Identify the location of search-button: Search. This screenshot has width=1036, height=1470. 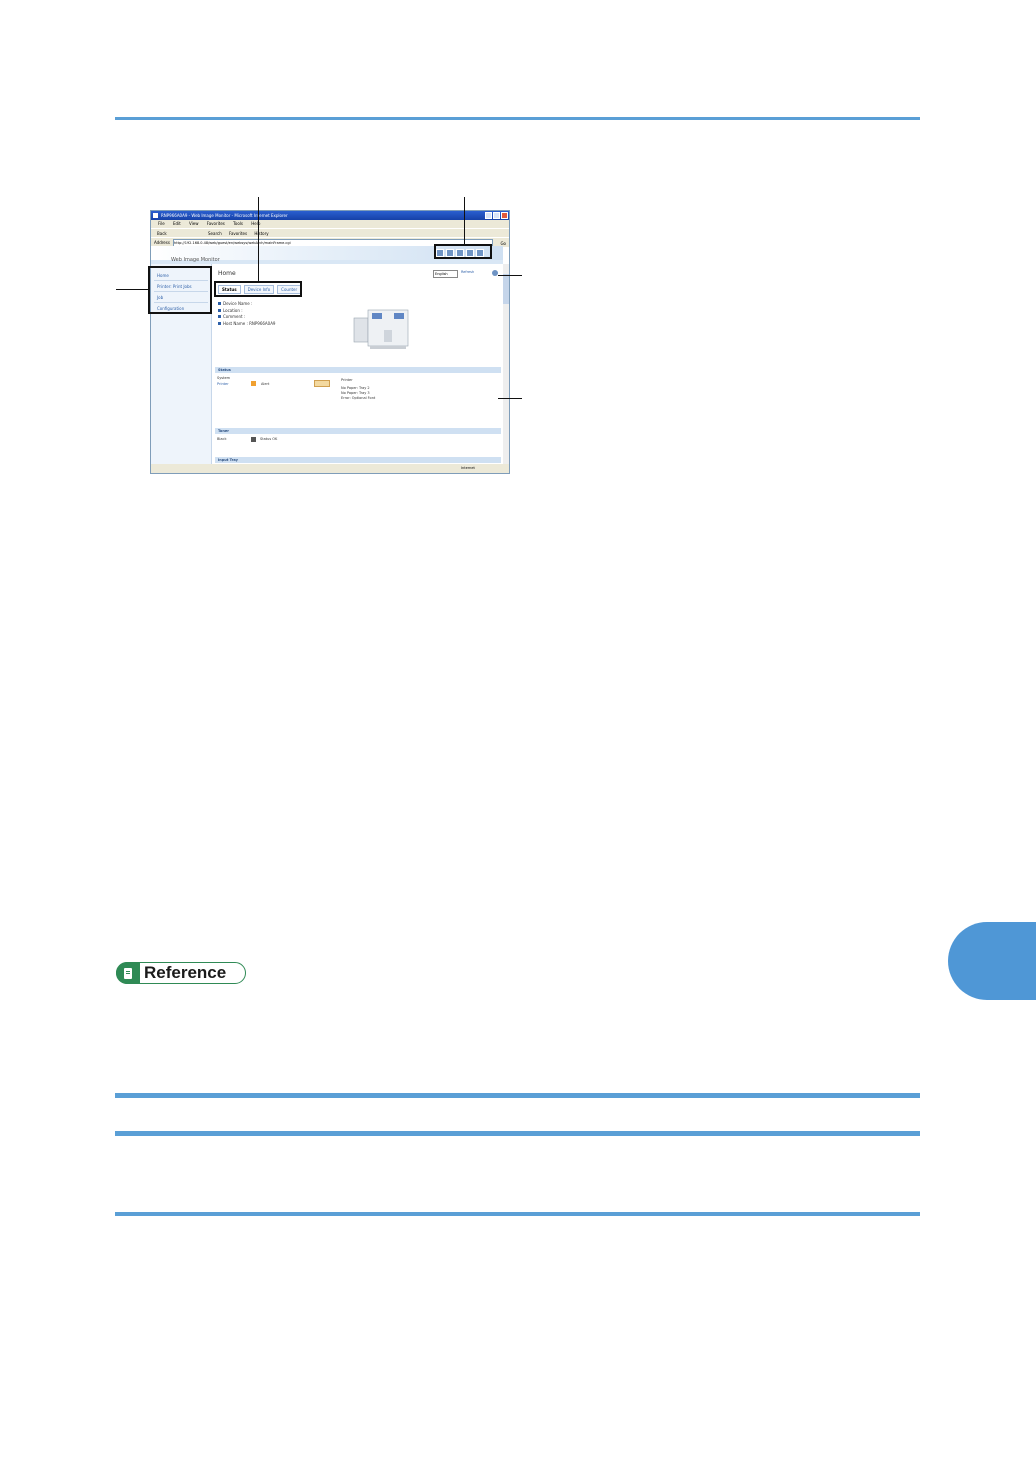
(215, 233).